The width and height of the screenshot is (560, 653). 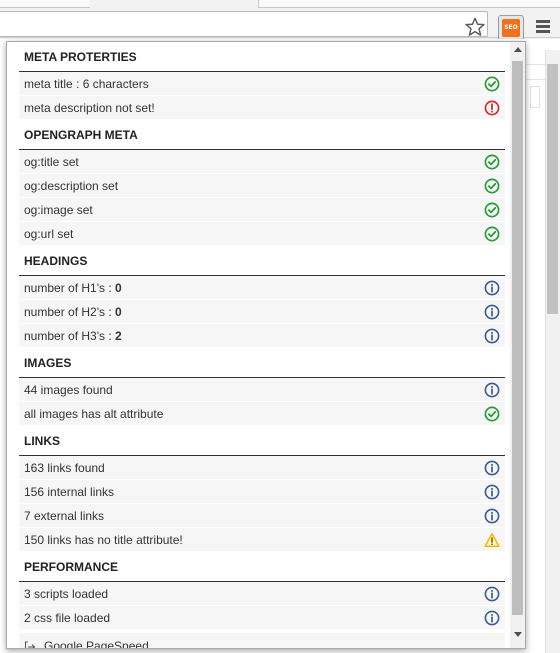 What do you see at coordinates (262, 84) in the screenshot?
I see `report-row: meta title : 6 characters` at bounding box center [262, 84].